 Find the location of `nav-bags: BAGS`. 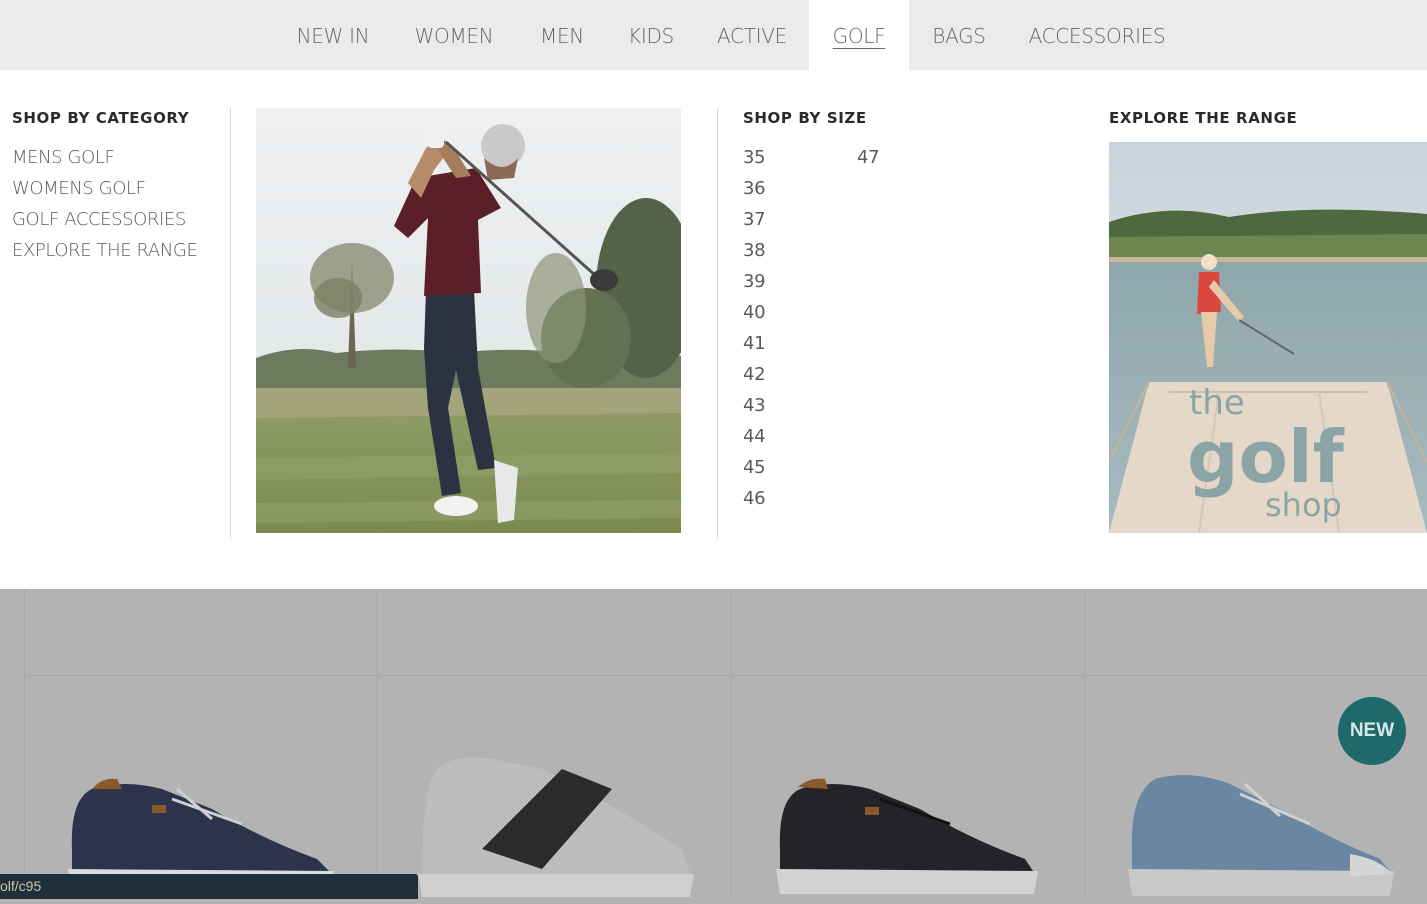

nav-bags: BAGS is located at coordinates (959, 35).